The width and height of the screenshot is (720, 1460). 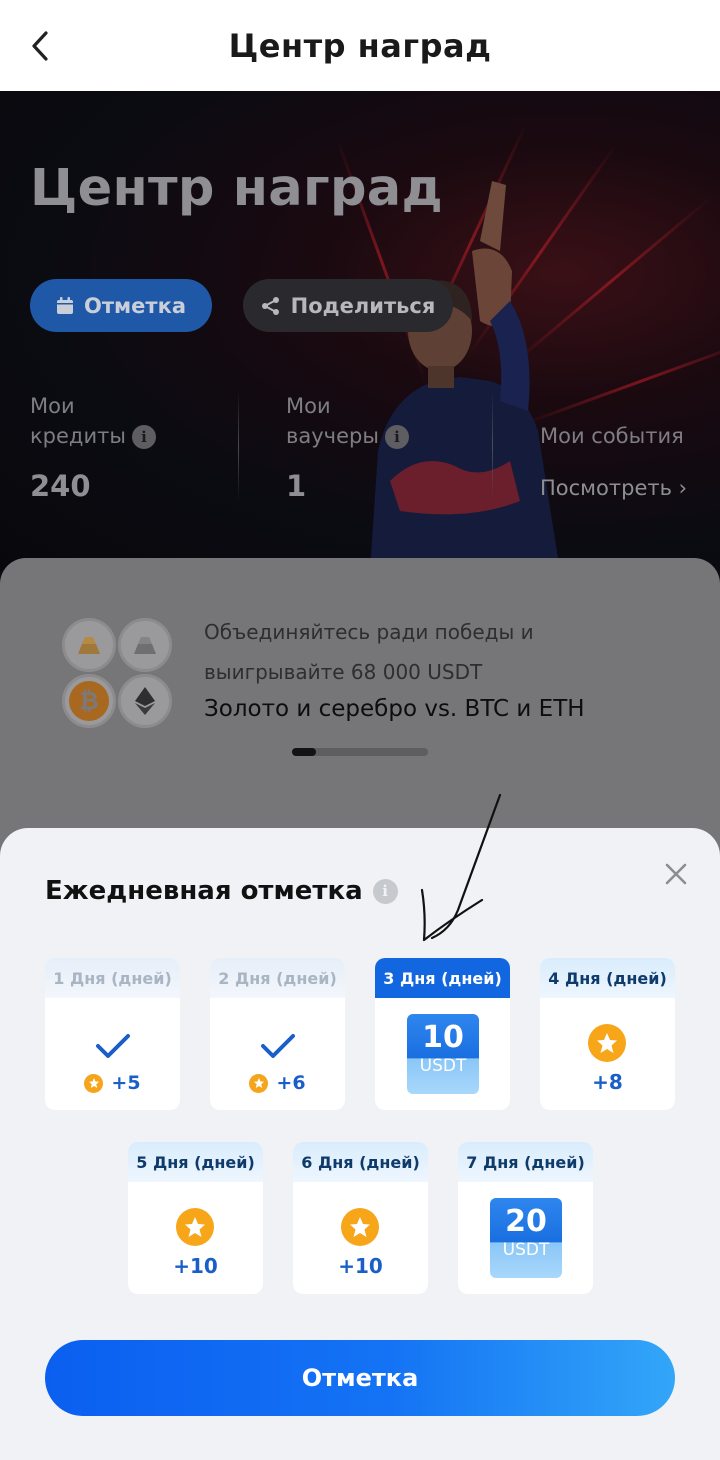 I want to click on share-icon, so click(x=270, y=305).